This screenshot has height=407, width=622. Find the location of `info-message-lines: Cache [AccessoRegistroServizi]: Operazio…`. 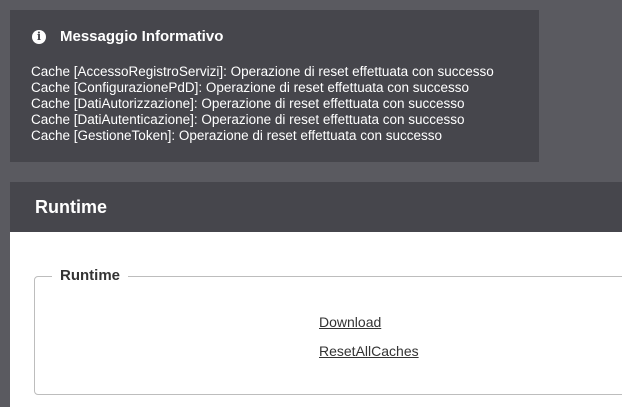

info-message-lines: Cache [AccessoRegistroServizi]: Operazio… is located at coordinates (262, 104).